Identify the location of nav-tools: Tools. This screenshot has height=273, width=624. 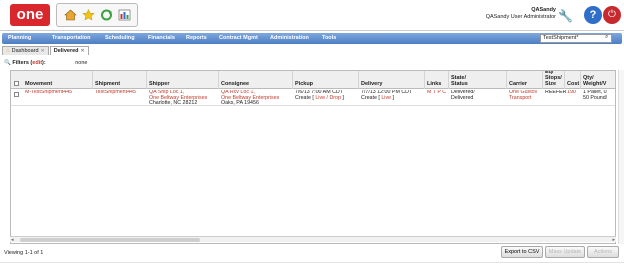
(329, 38).